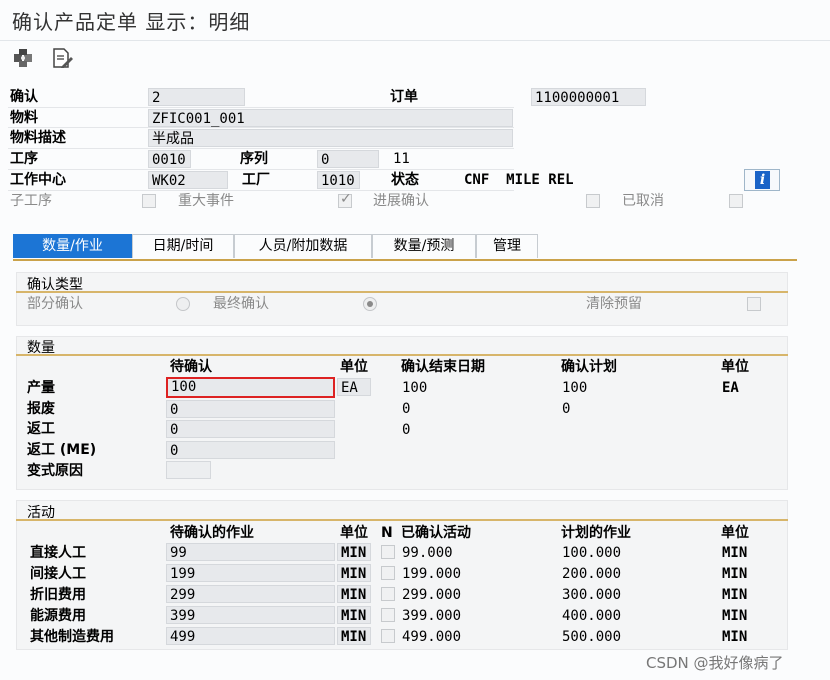 The image size is (830, 680). Describe the element at coordinates (250, 615) in the screenshot. I see `activity-field: 399` at that location.